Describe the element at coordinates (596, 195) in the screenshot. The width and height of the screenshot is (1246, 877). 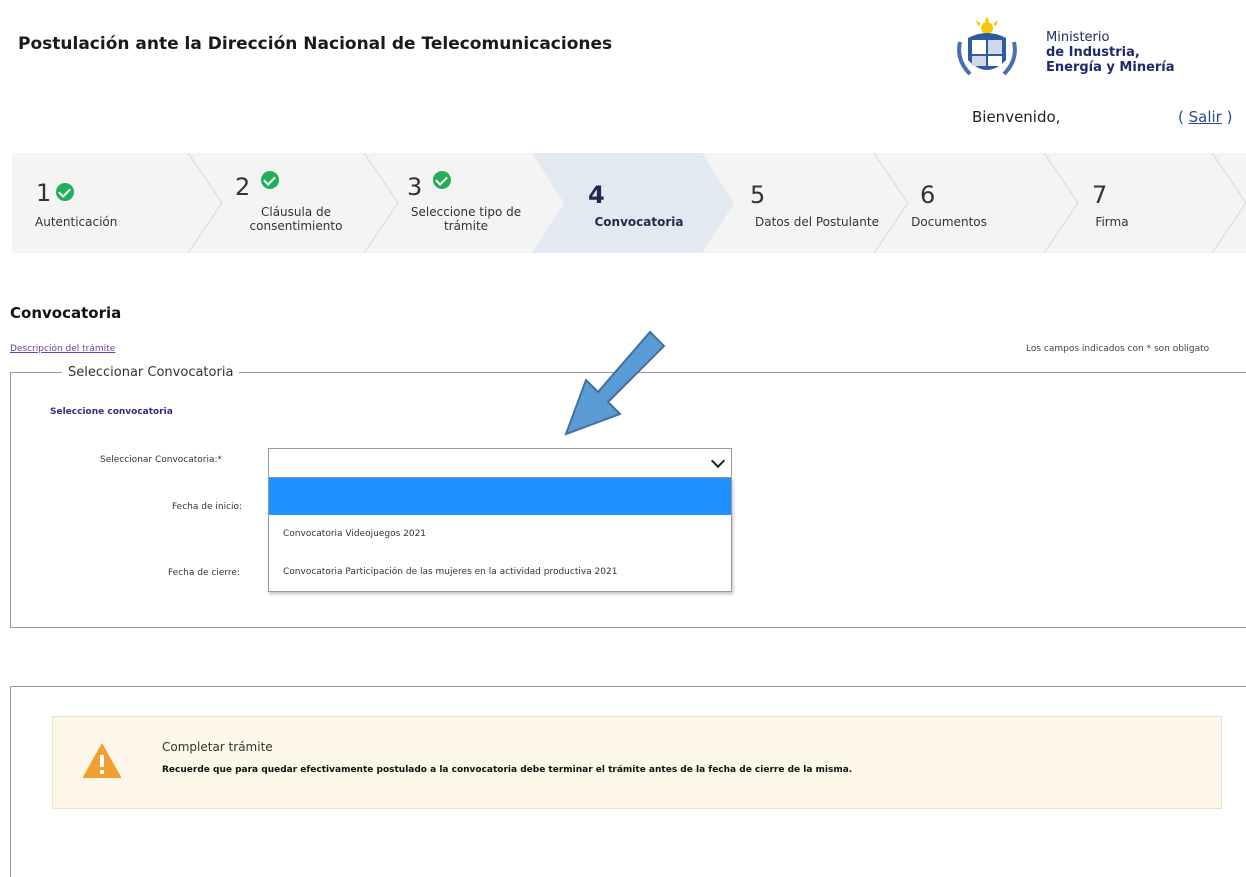
I see `step-number: 4` at that location.